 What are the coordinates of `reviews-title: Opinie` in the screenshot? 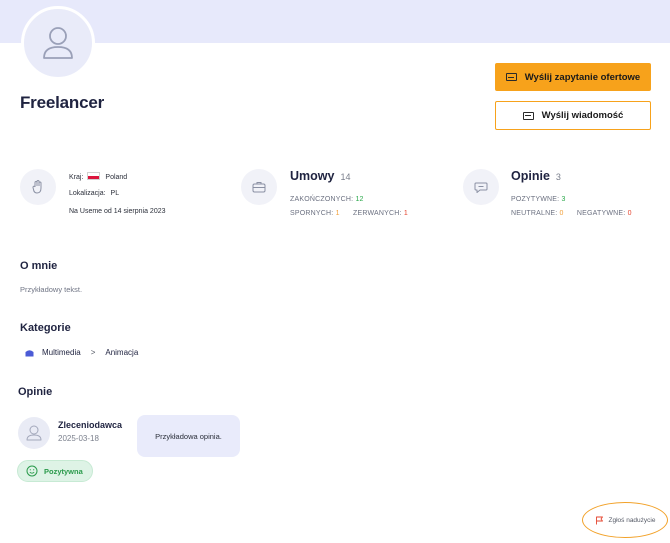 It's located at (35, 392).